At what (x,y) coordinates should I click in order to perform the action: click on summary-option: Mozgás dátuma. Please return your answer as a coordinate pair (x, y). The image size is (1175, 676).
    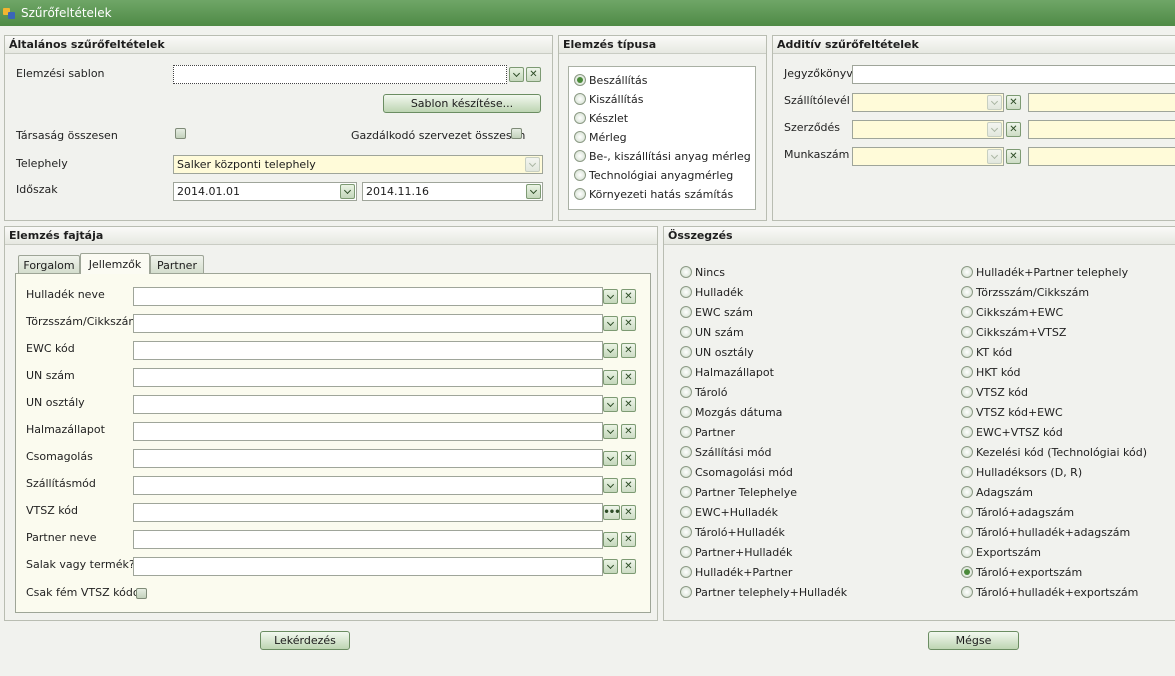
    Looking at the image, I should click on (731, 412).